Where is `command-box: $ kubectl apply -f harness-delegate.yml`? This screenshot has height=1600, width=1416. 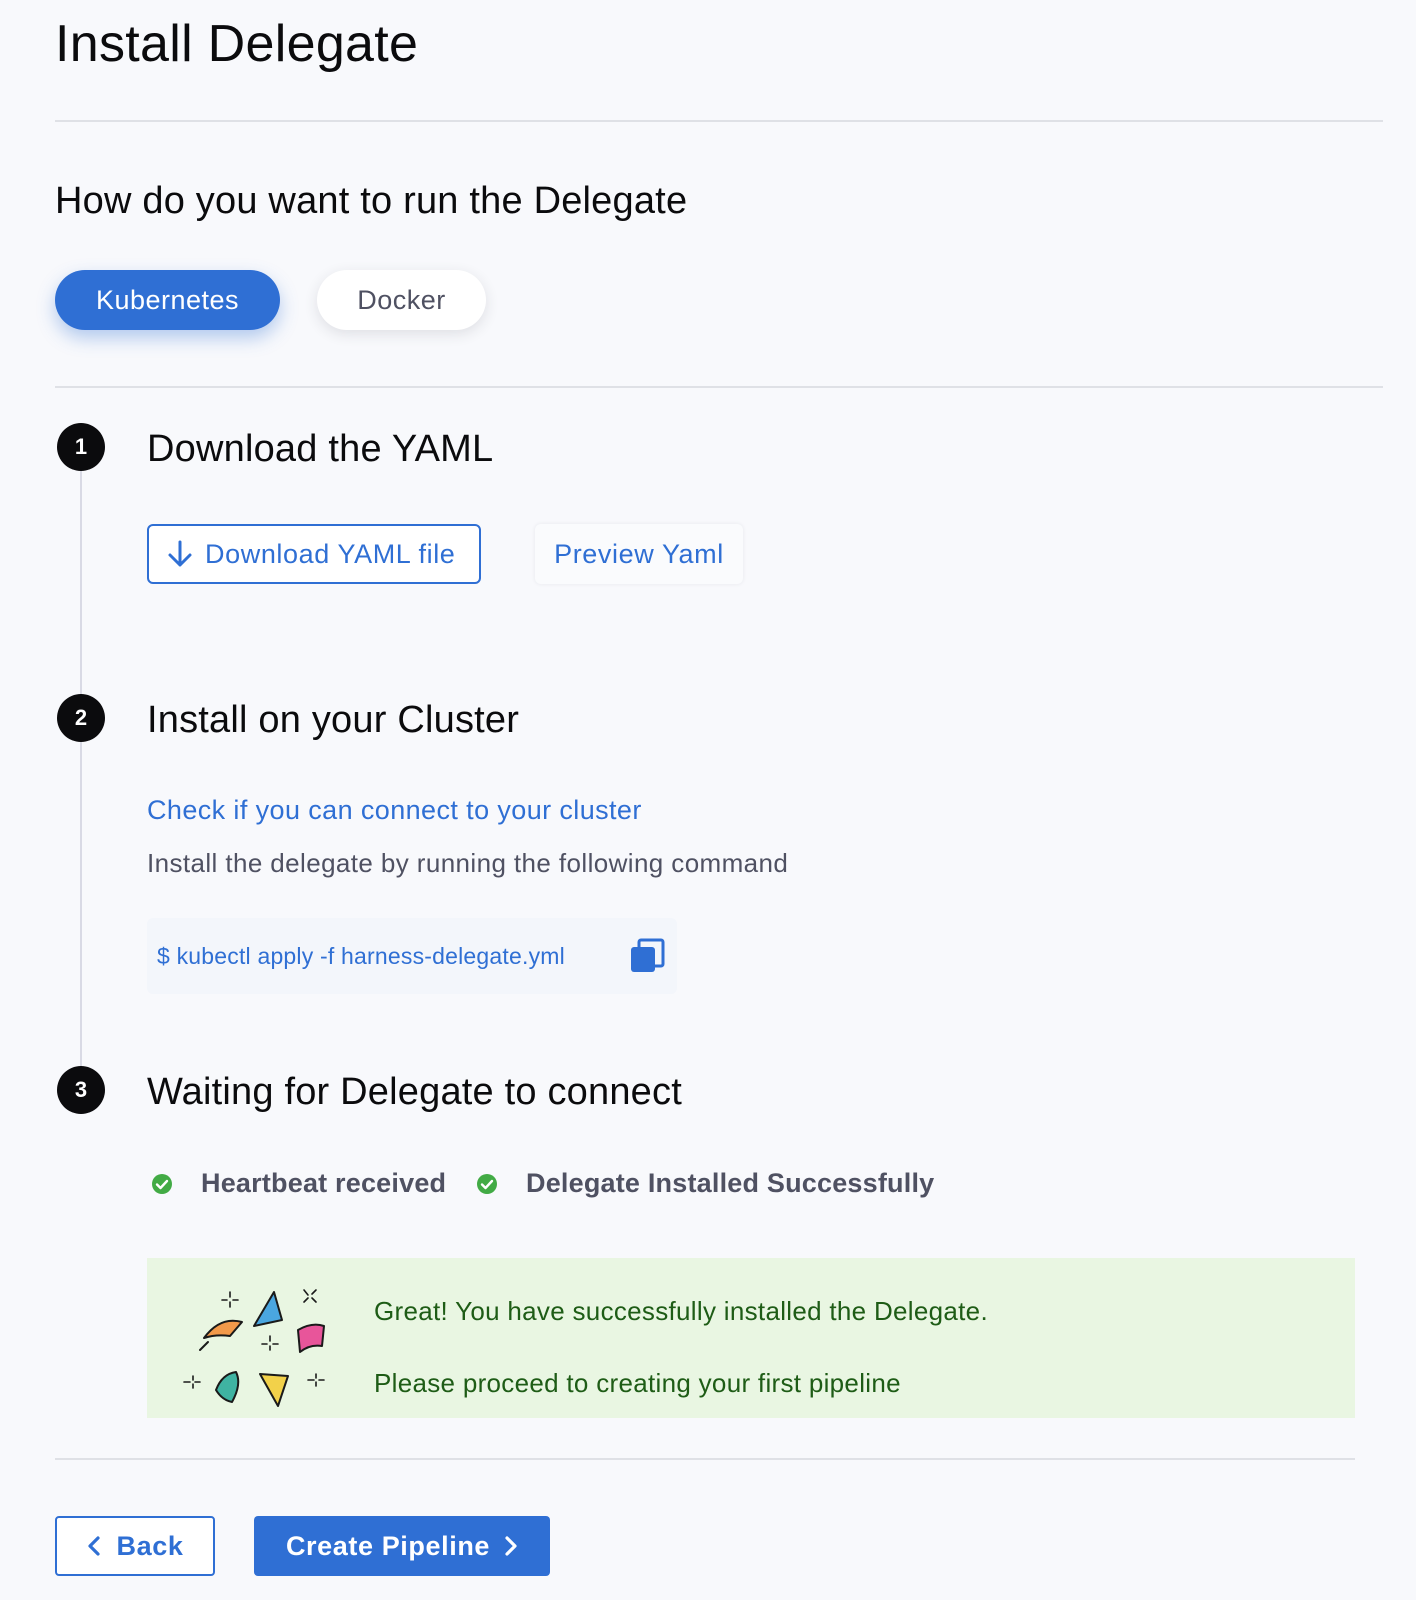
command-box: $ kubectl apply -f harness-delegate.yml is located at coordinates (412, 956).